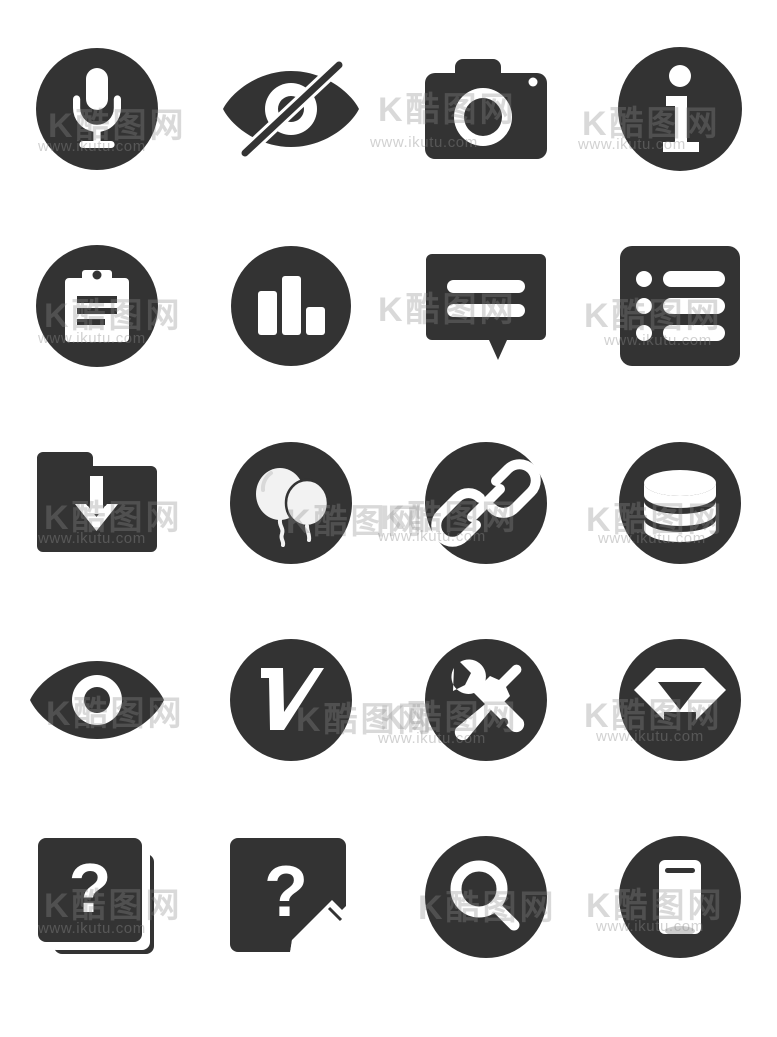 This screenshot has height=1037, width=777. I want to click on clipboard-icon, so click(97, 305).